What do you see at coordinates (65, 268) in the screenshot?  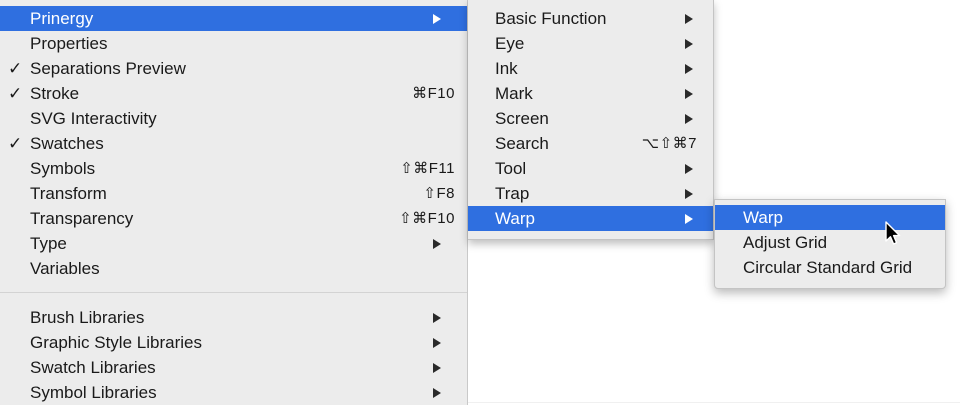 I see `menu-item-label: Variables` at bounding box center [65, 268].